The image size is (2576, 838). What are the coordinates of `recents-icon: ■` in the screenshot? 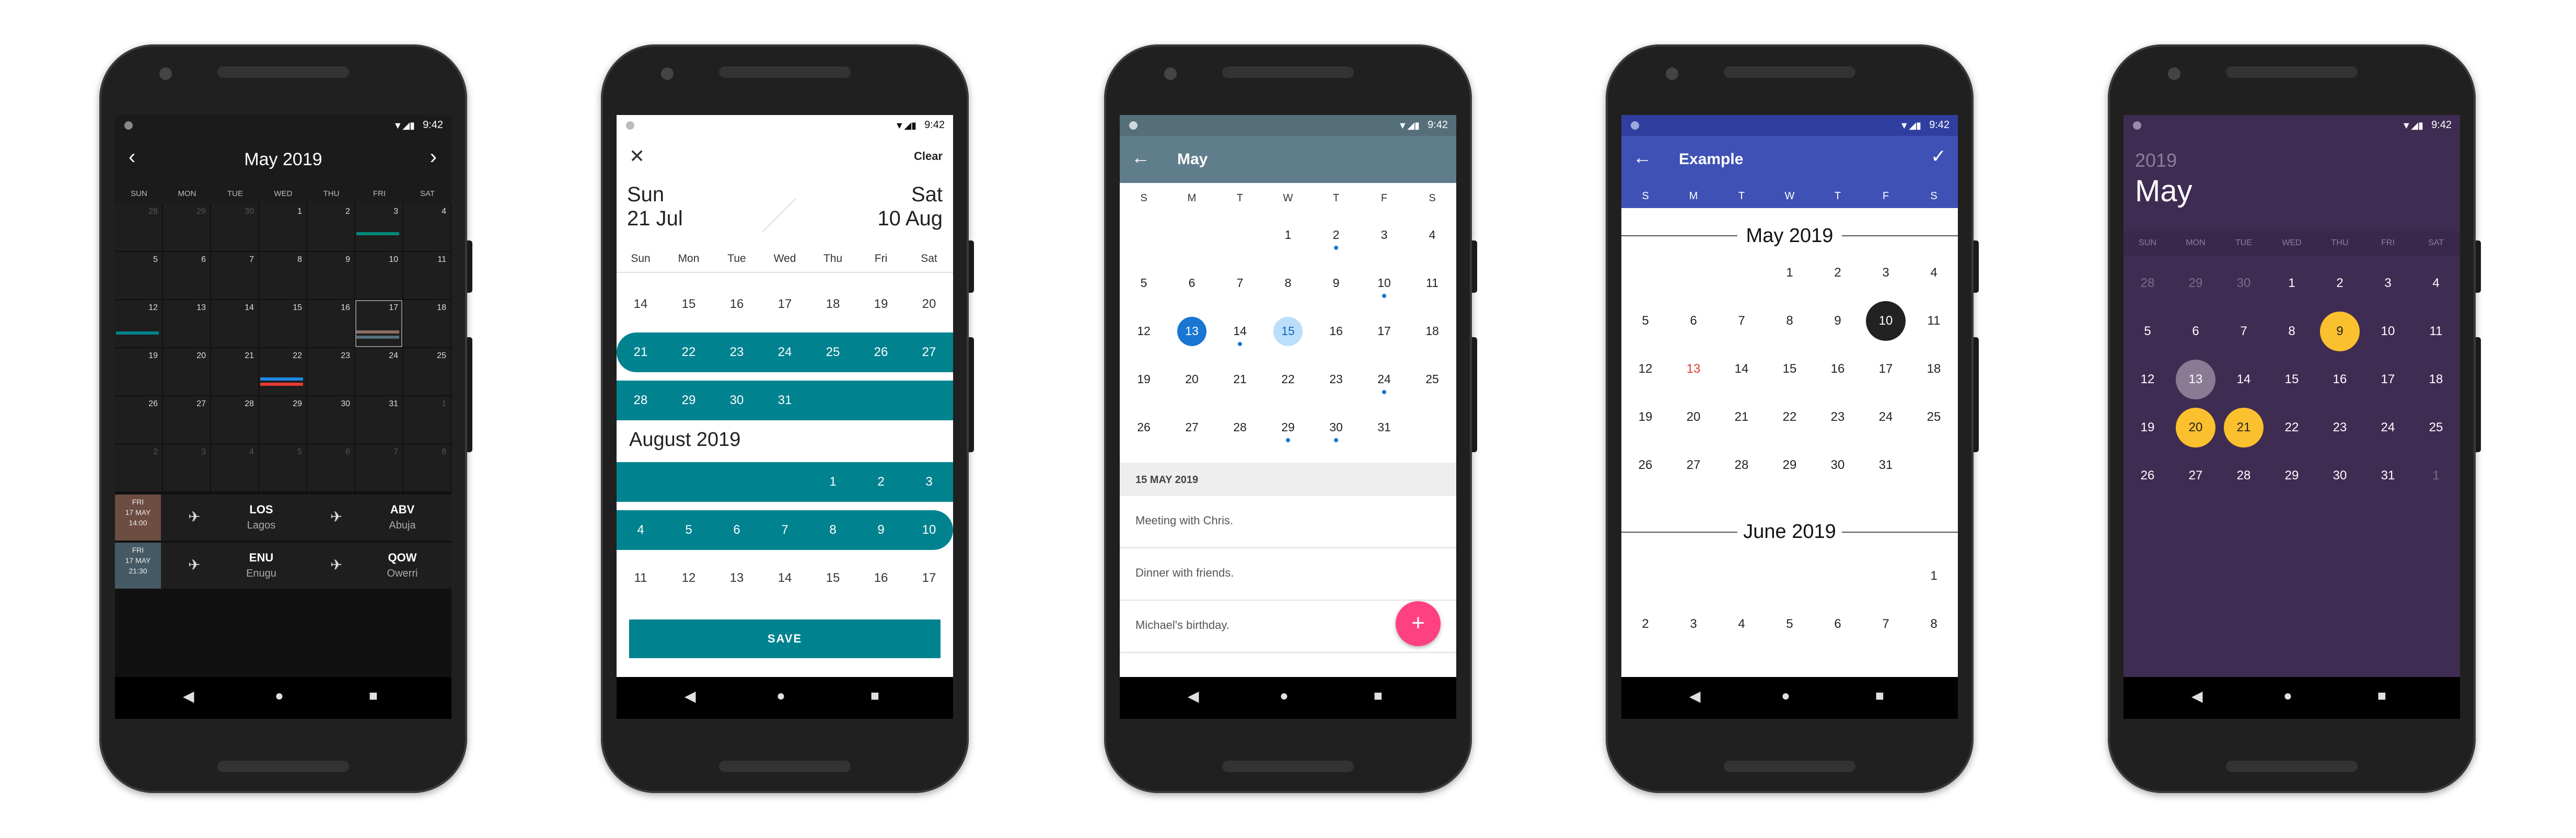 It's located at (373, 696).